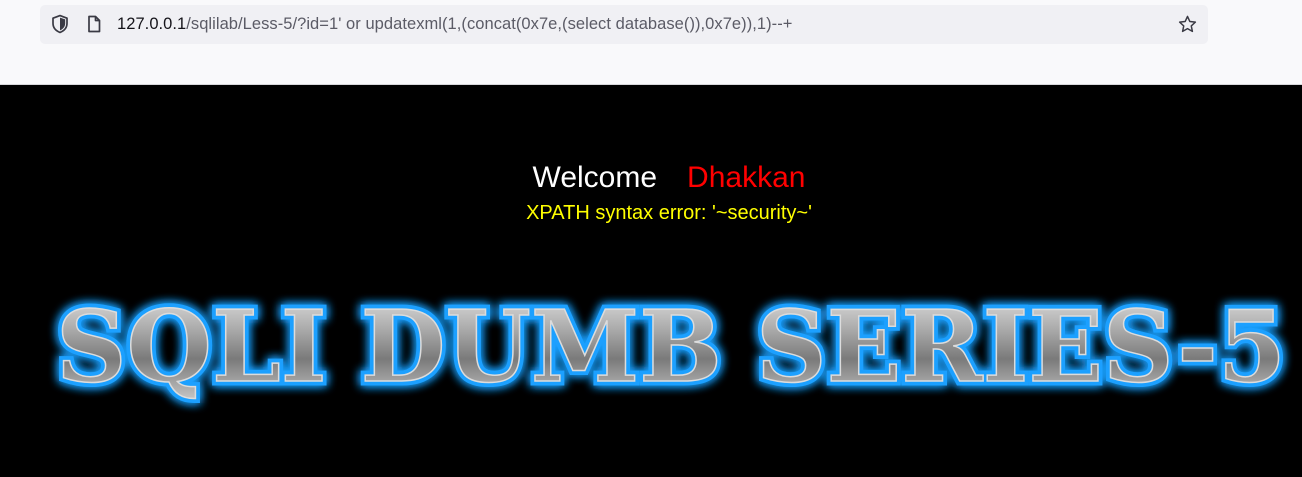 The image size is (1302, 477). I want to click on star-icon, so click(1187, 24).